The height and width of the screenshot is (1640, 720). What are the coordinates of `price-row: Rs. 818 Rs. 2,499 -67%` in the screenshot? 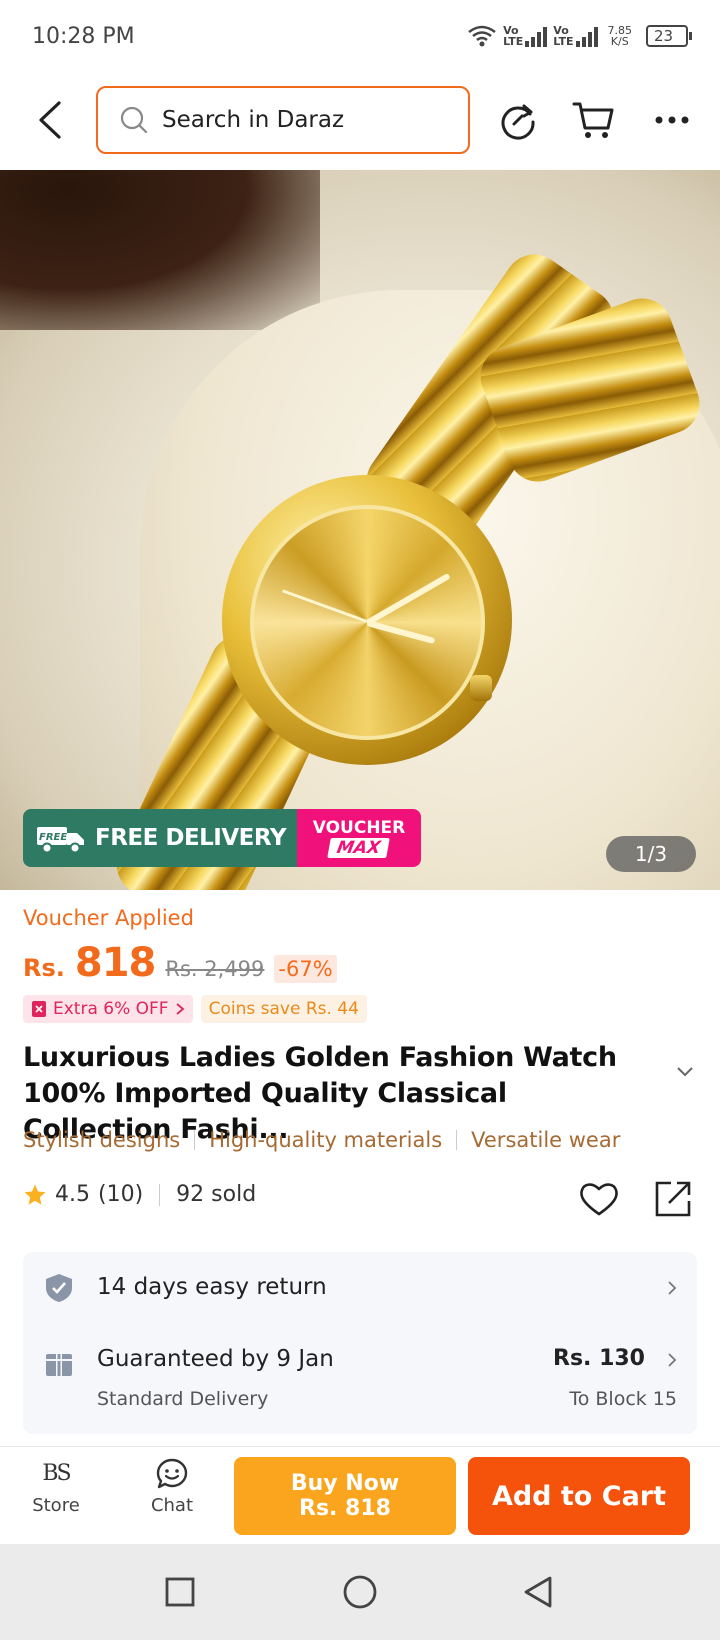 It's located at (180, 963).